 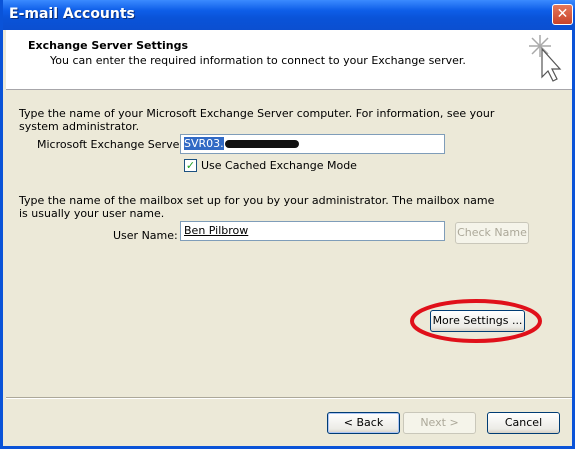 I want to click on header-title: Exchange Server Settings, so click(x=108, y=45).